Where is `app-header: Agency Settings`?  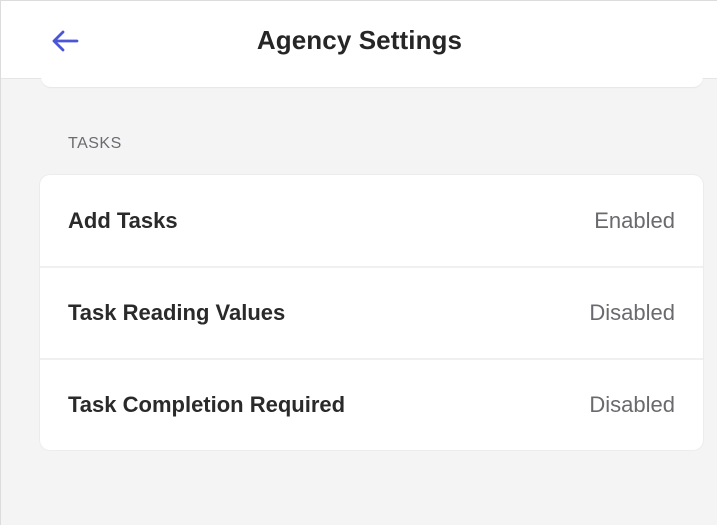
app-header: Agency Settings is located at coordinates (359, 40).